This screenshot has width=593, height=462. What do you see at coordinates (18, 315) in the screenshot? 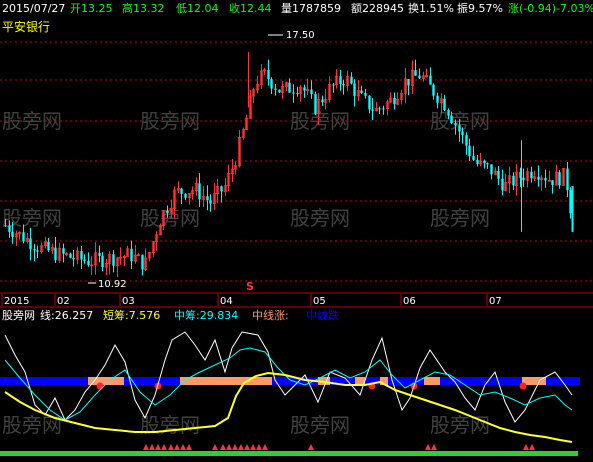
I see `indicator-name: 股旁网` at bounding box center [18, 315].